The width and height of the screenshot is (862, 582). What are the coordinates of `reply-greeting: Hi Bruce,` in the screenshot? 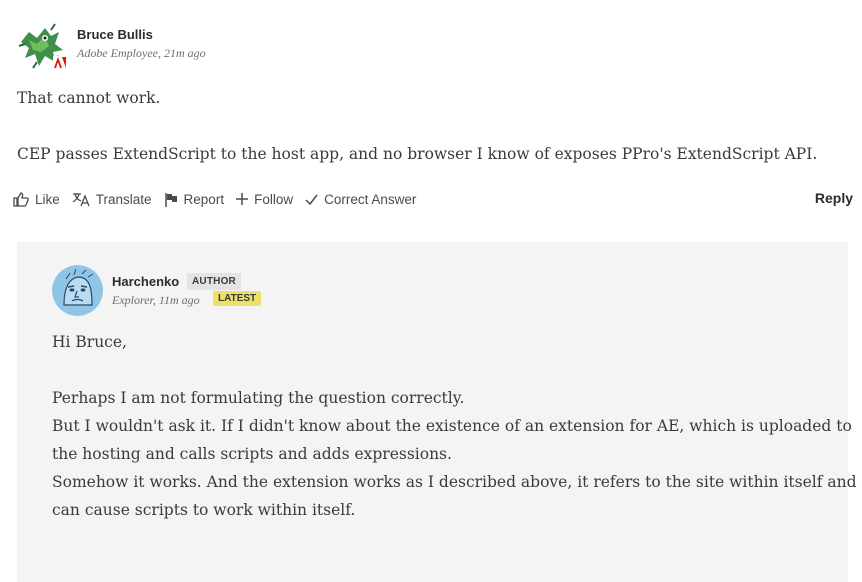 It's located at (89, 342).